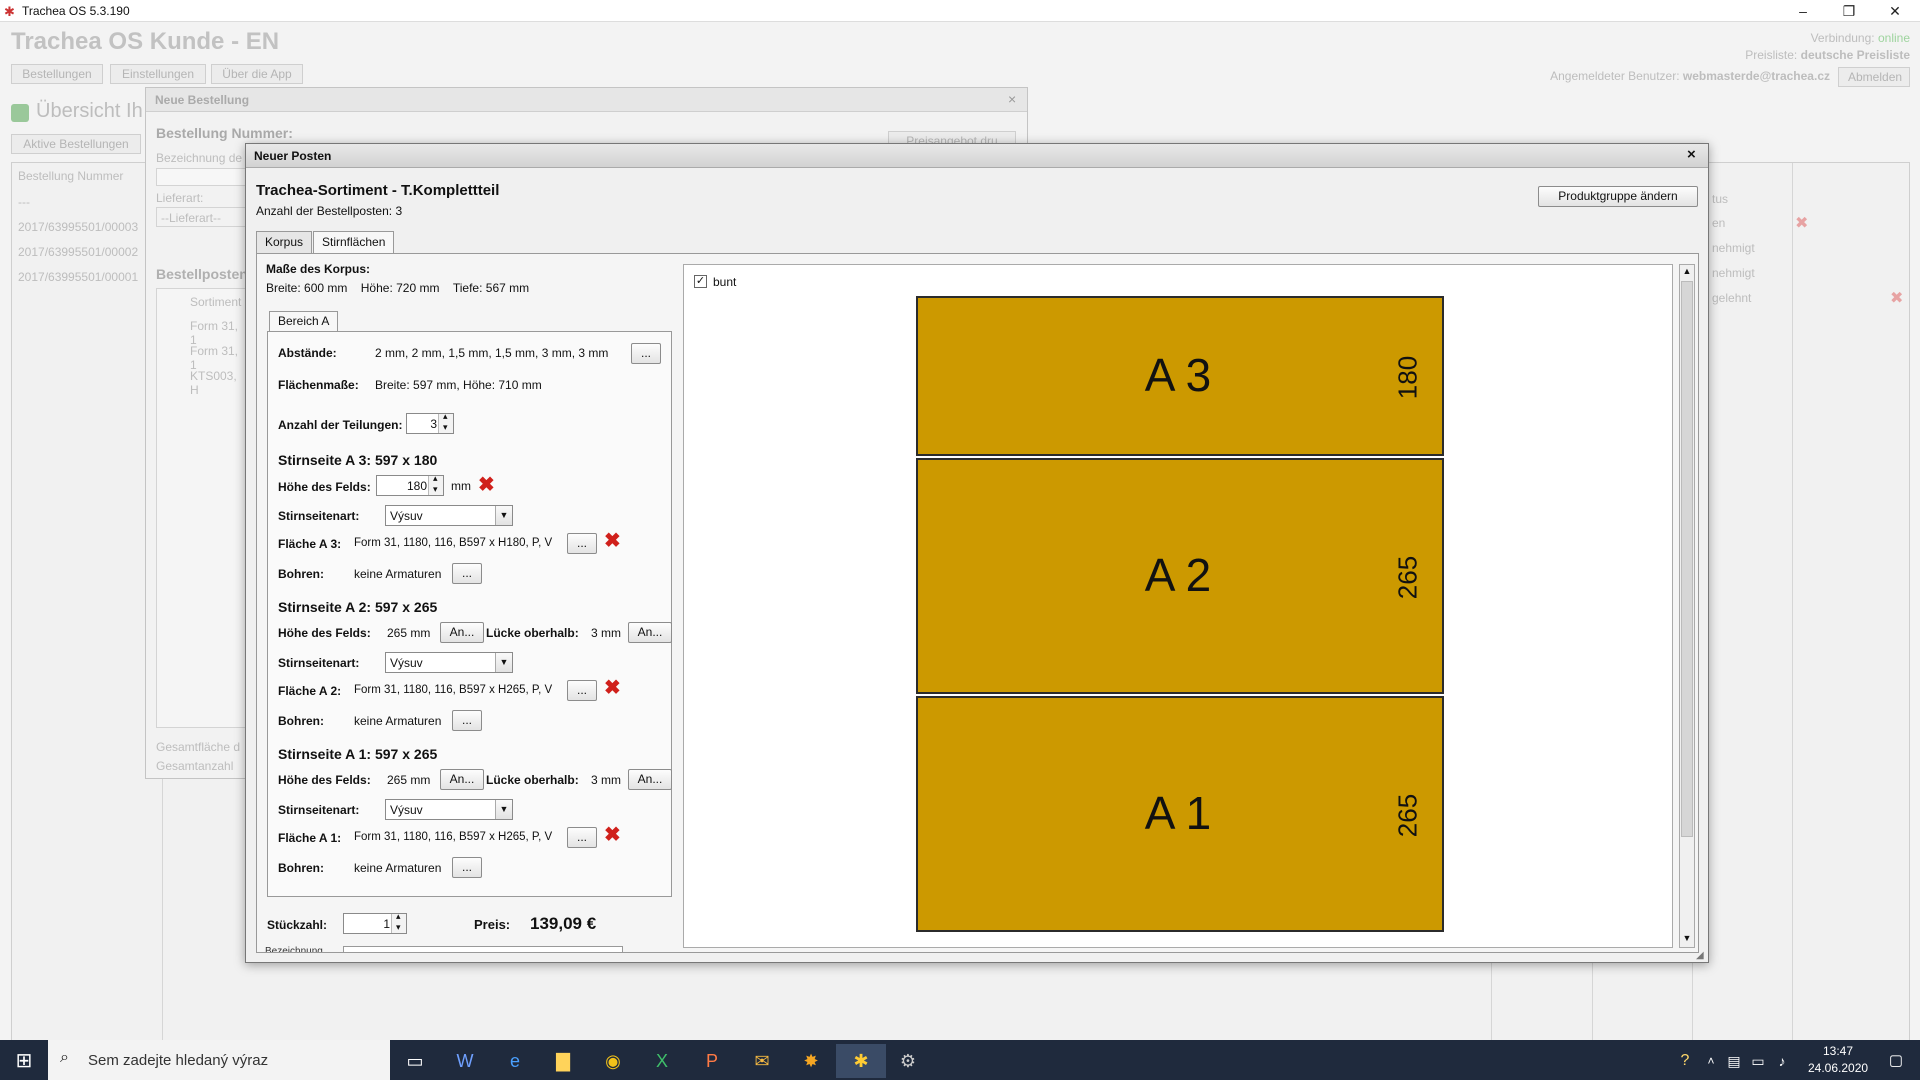 This screenshot has width=1920, height=1080. What do you see at coordinates (1838, 1051) in the screenshot?
I see `clock-time: 13:47` at bounding box center [1838, 1051].